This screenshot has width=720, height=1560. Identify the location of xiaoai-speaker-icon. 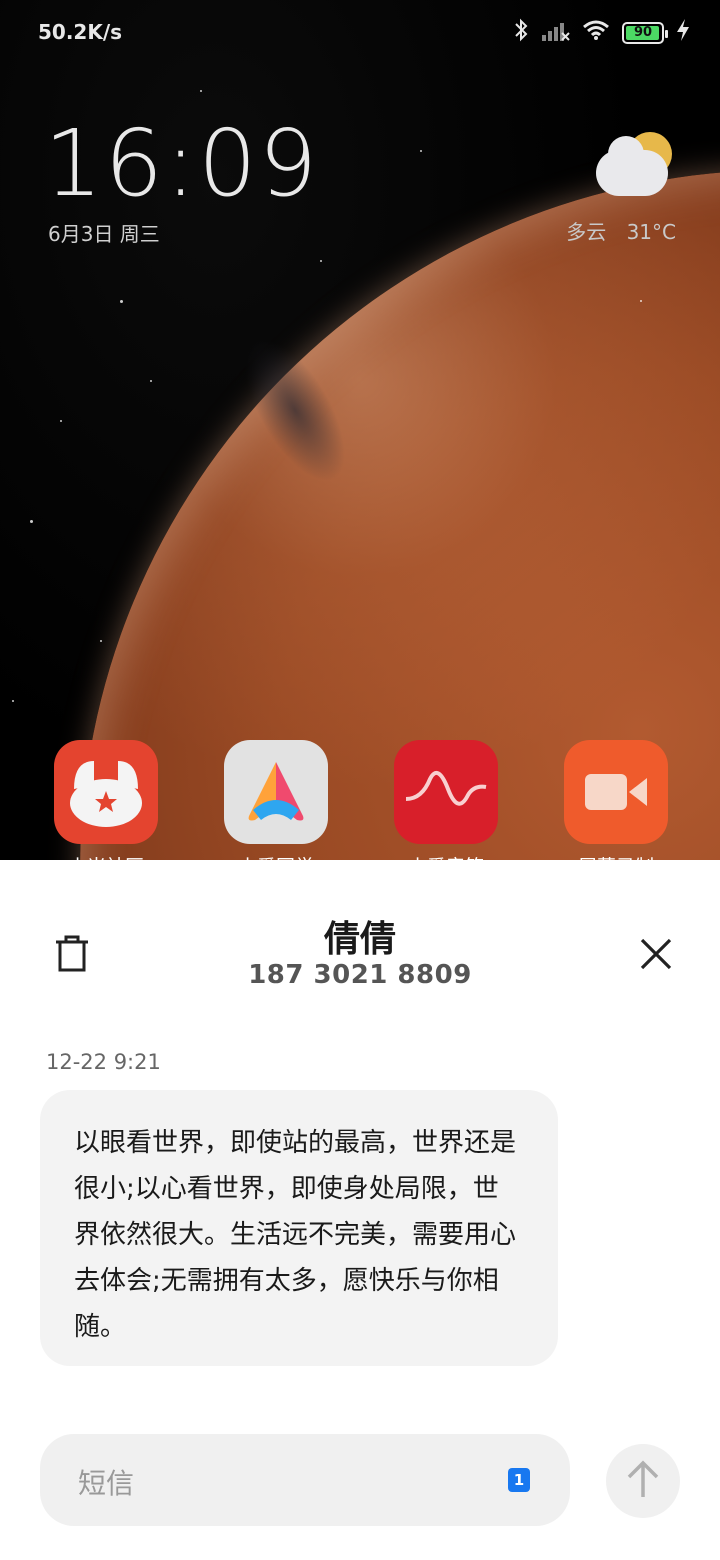
(446, 792).